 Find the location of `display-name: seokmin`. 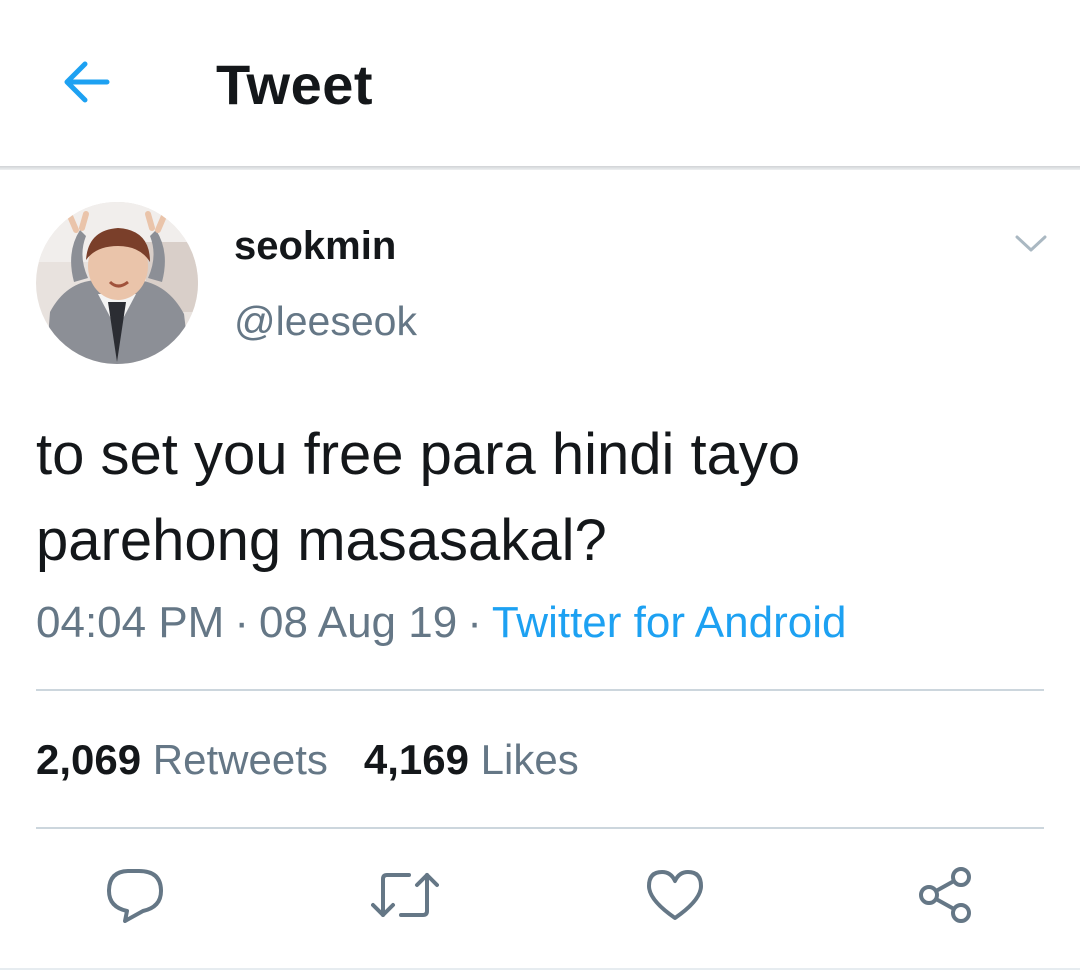

display-name: seokmin is located at coordinates (315, 246).